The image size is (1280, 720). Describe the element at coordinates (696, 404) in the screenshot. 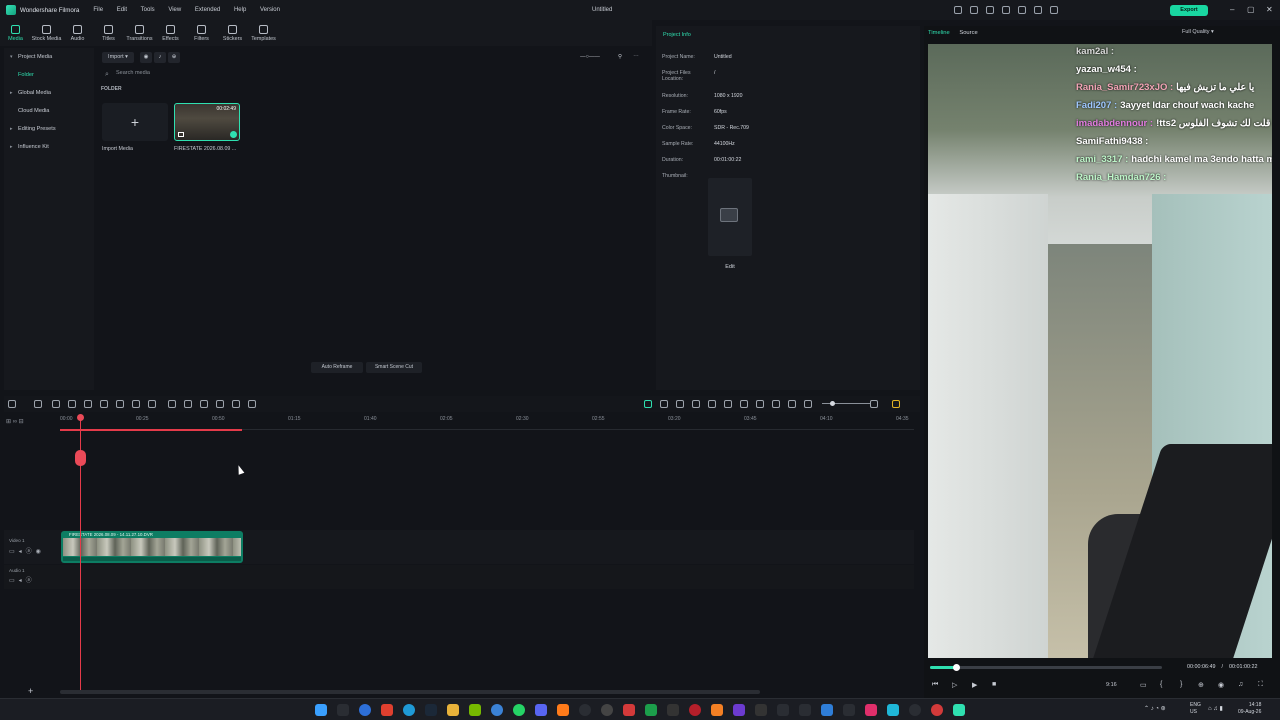

I see `auto-highlight-icon` at that location.